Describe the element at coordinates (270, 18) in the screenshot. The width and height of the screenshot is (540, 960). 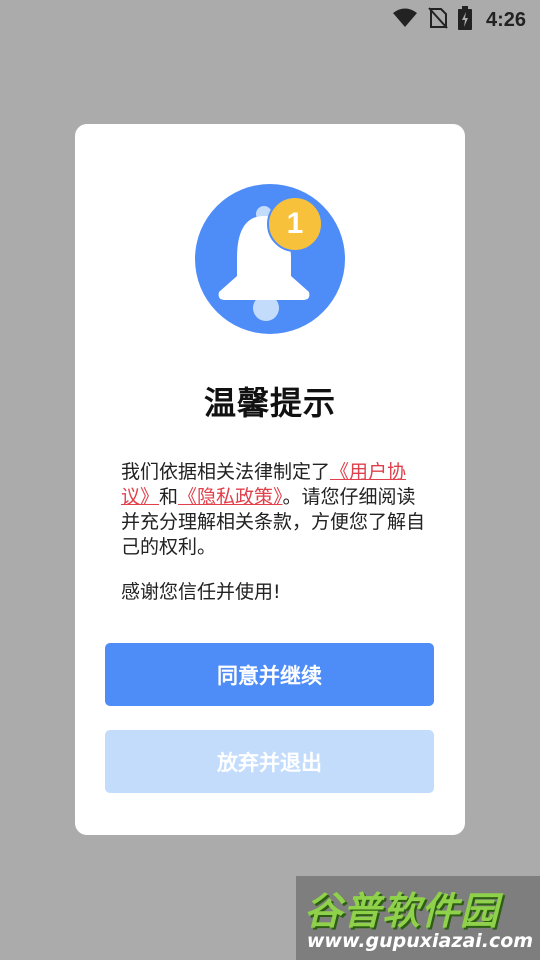
I see `status-bar: 4:26` at that location.